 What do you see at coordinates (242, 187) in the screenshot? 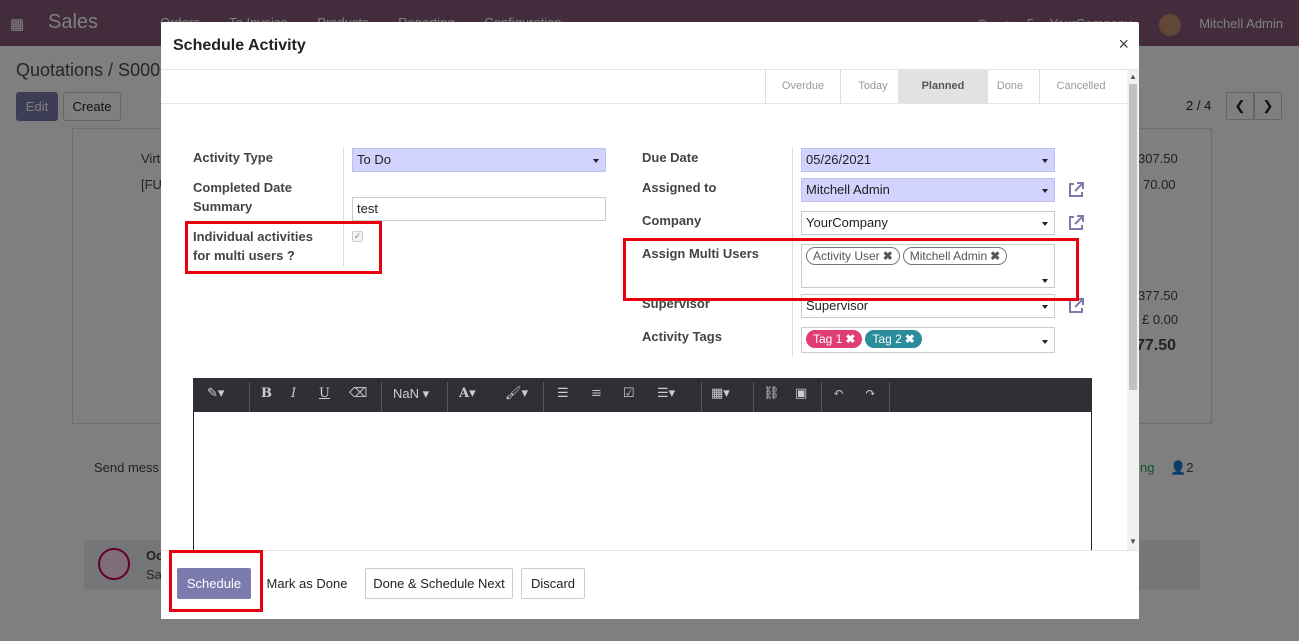
I see `completed-date-label: Completed Date` at bounding box center [242, 187].